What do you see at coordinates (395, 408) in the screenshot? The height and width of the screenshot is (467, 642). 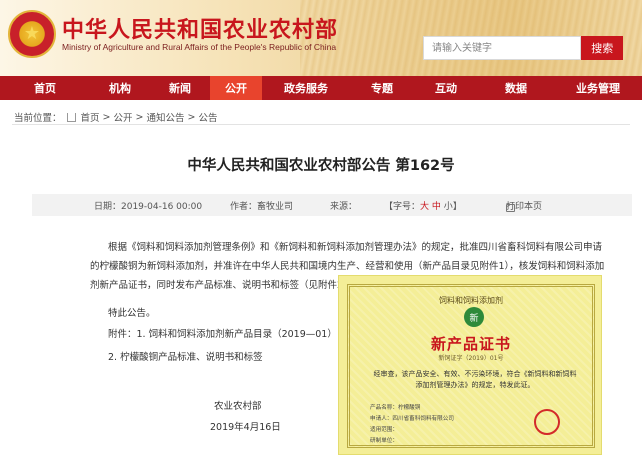 I see `certificate-row: 产品名称：柠檬酸铜` at bounding box center [395, 408].